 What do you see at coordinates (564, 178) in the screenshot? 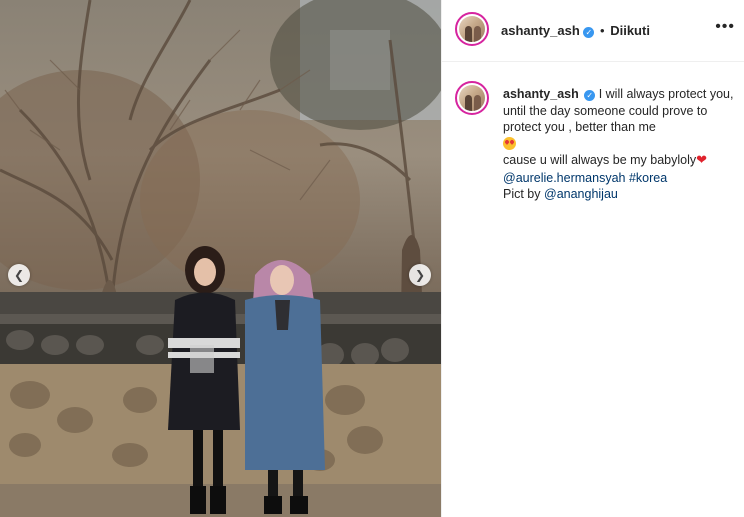
I see `mention-link: @aurelie.hermansyah` at bounding box center [564, 178].